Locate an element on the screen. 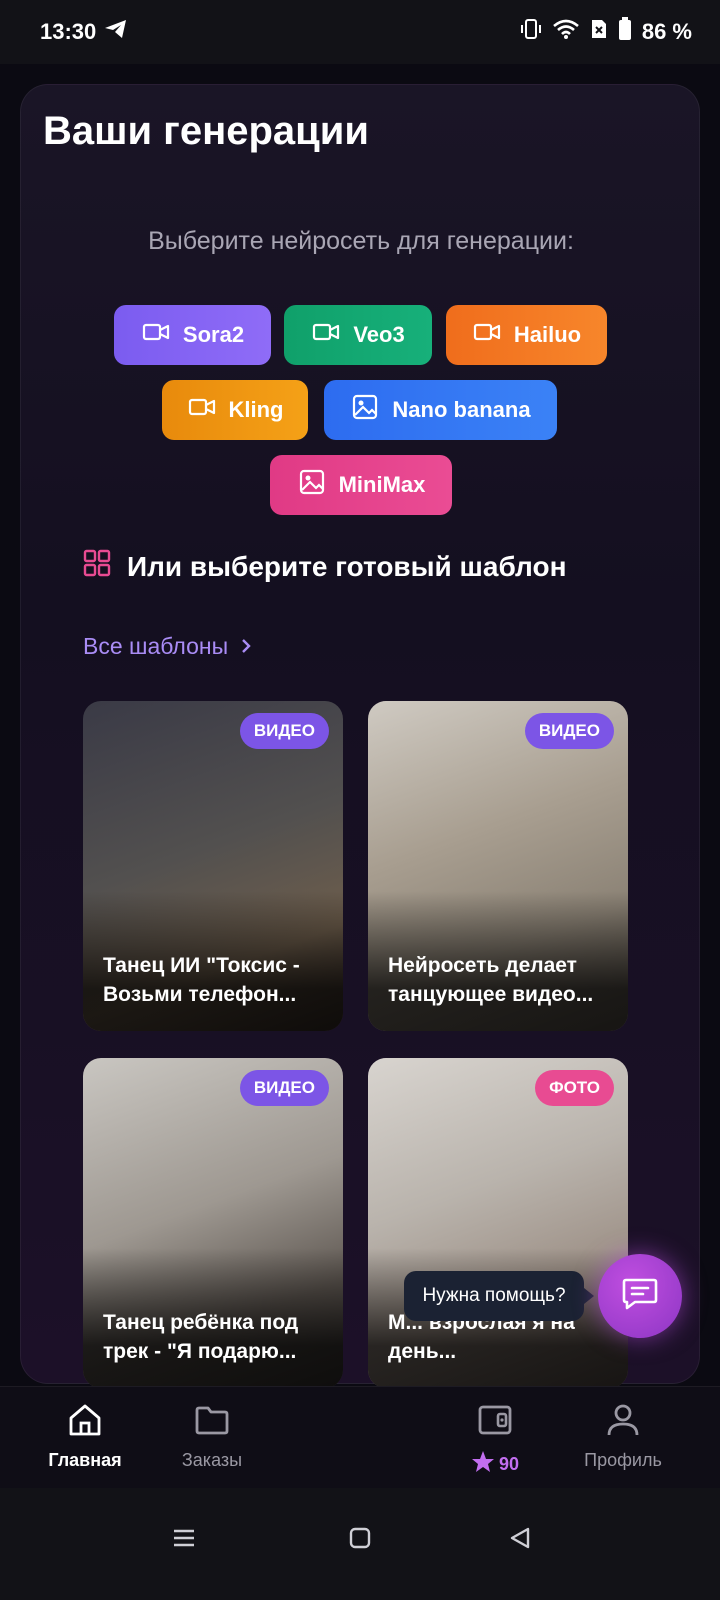 The width and height of the screenshot is (720, 1600). folder-icon is located at coordinates (212, 1422).